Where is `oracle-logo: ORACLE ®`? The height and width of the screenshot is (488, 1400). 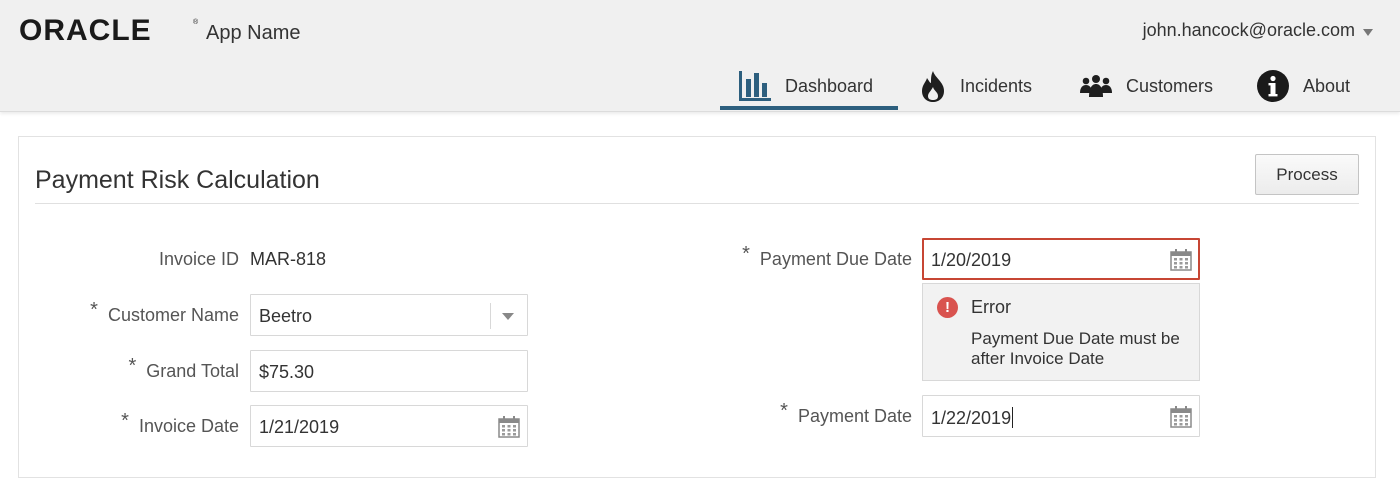 oracle-logo: ORACLE ® is located at coordinates (109, 30).